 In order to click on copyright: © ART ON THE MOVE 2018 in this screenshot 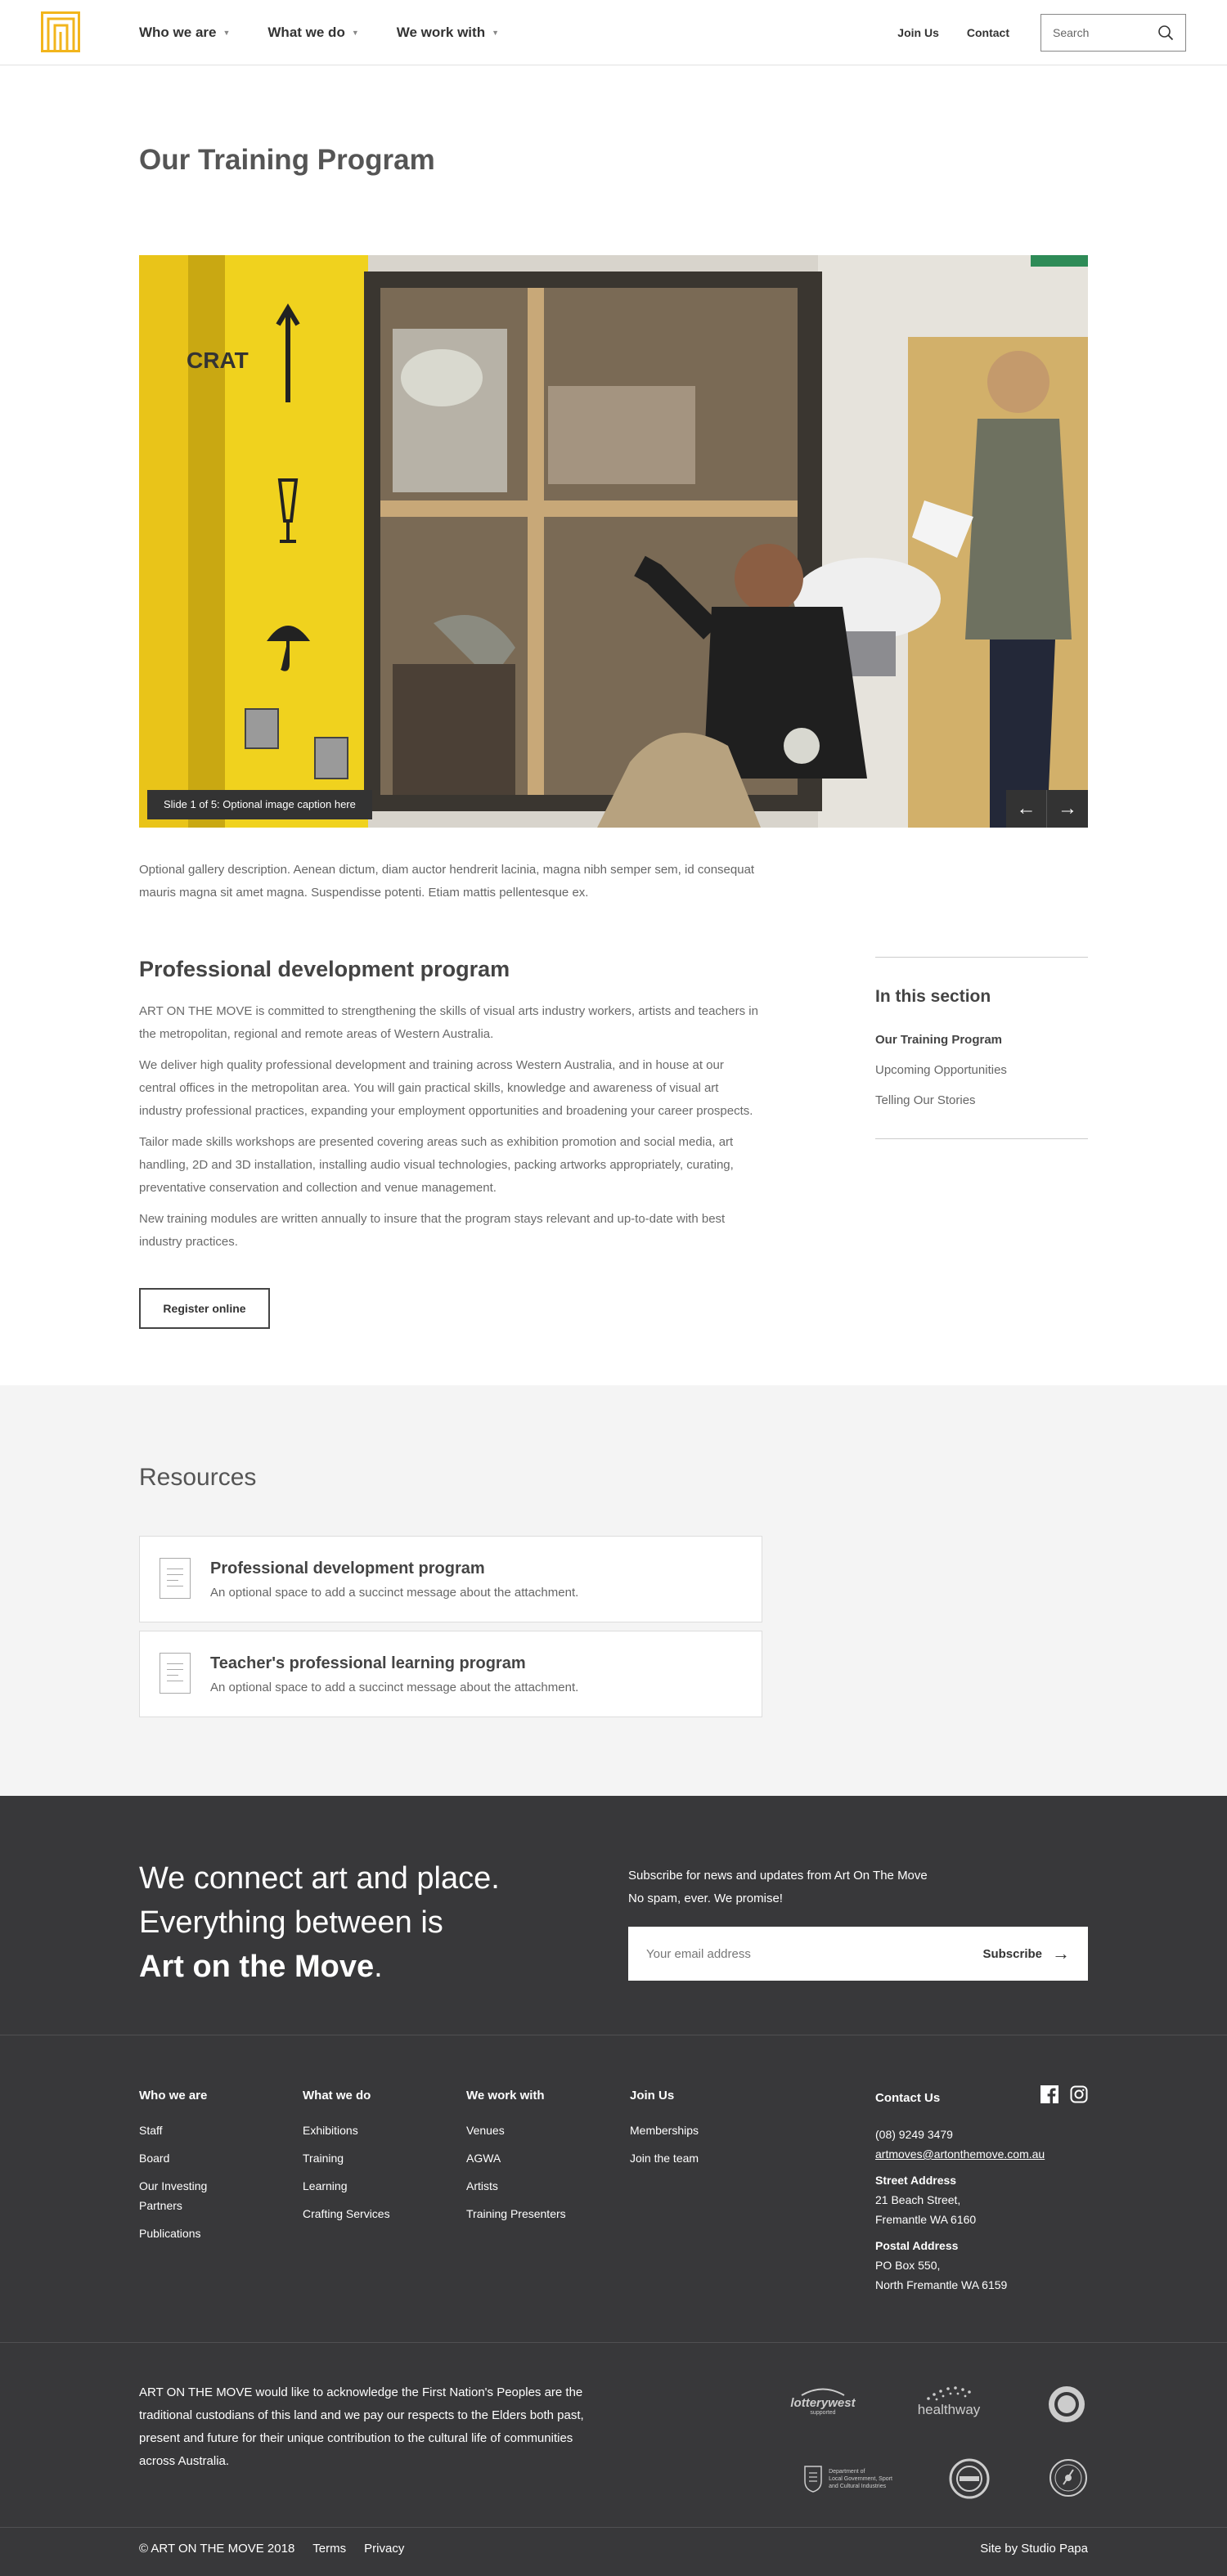, I will do `click(217, 2549)`.